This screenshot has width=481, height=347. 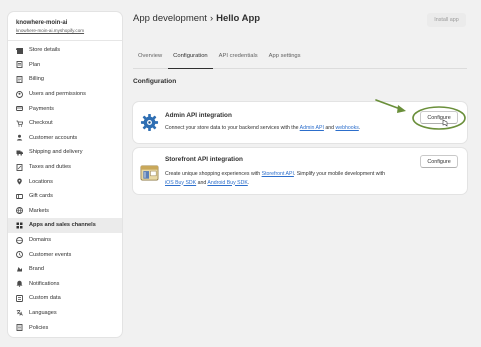 I want to click on storefront-desc-period: ., so click(x=248, y=182).